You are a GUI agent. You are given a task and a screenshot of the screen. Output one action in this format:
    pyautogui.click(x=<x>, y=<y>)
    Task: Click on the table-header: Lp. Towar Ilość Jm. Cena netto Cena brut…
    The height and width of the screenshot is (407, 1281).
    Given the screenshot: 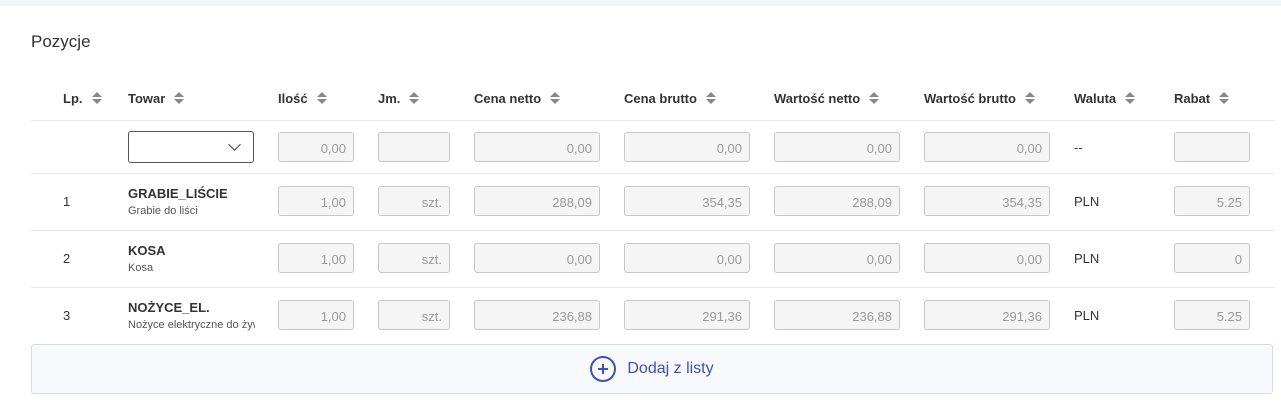 What is the action you would take?
    pyautogui.click(x=652, y=99)
    